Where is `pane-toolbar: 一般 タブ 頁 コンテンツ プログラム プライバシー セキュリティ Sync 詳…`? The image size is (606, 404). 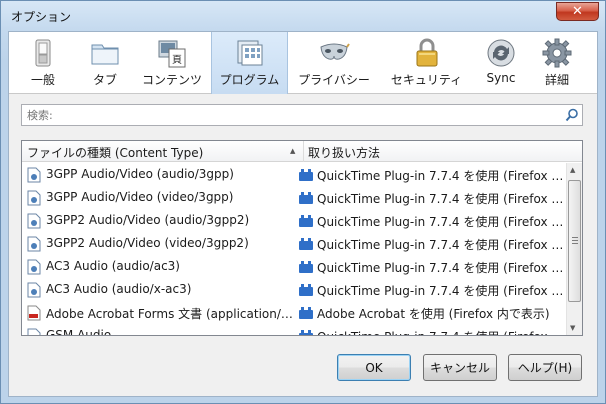 pane-toolbar: 一般 タブ 頁 コンテンツ プログラム プライバシー セキュリティ Sync 詳… is located at coordinates (303, 63).